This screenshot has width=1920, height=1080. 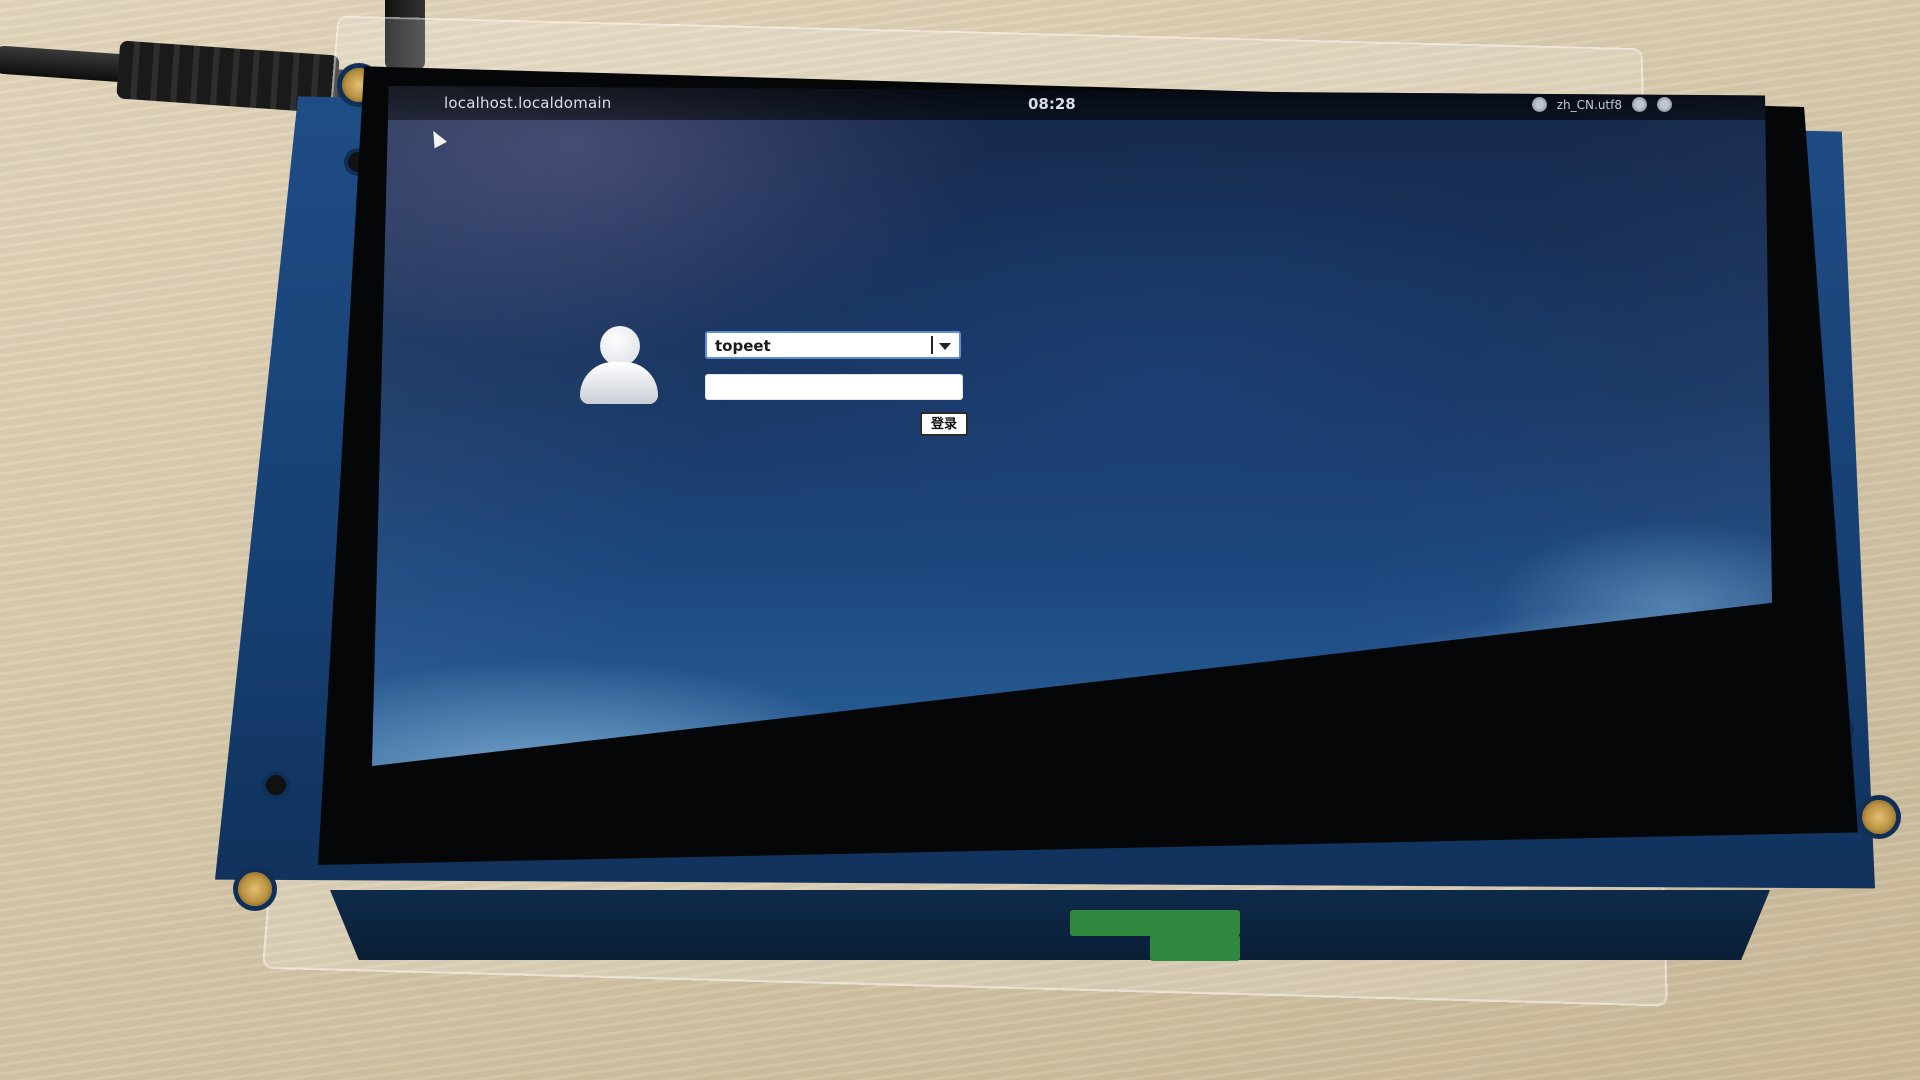 I want to click on power-icon, so click(x=1664, y=104).